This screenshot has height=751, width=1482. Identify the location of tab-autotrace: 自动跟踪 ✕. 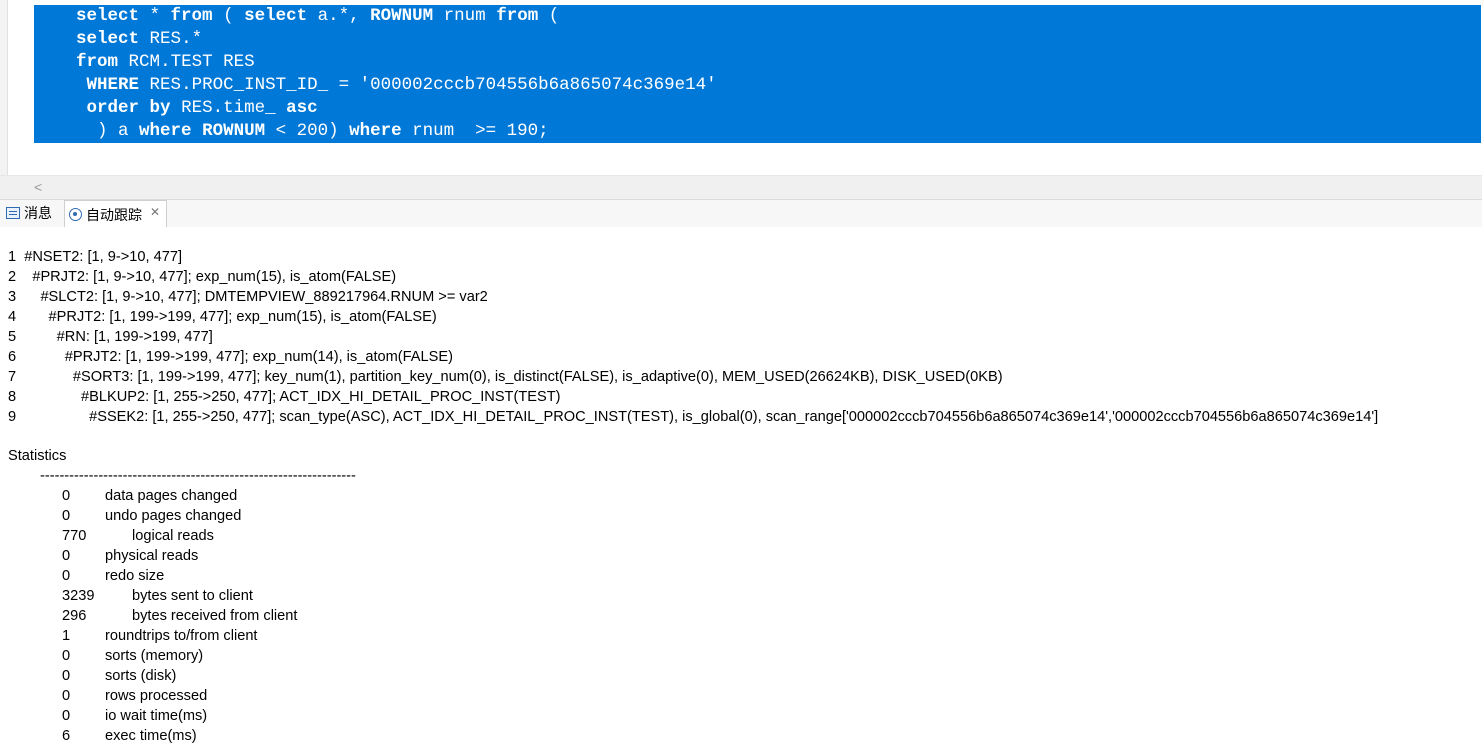
(115, 214).